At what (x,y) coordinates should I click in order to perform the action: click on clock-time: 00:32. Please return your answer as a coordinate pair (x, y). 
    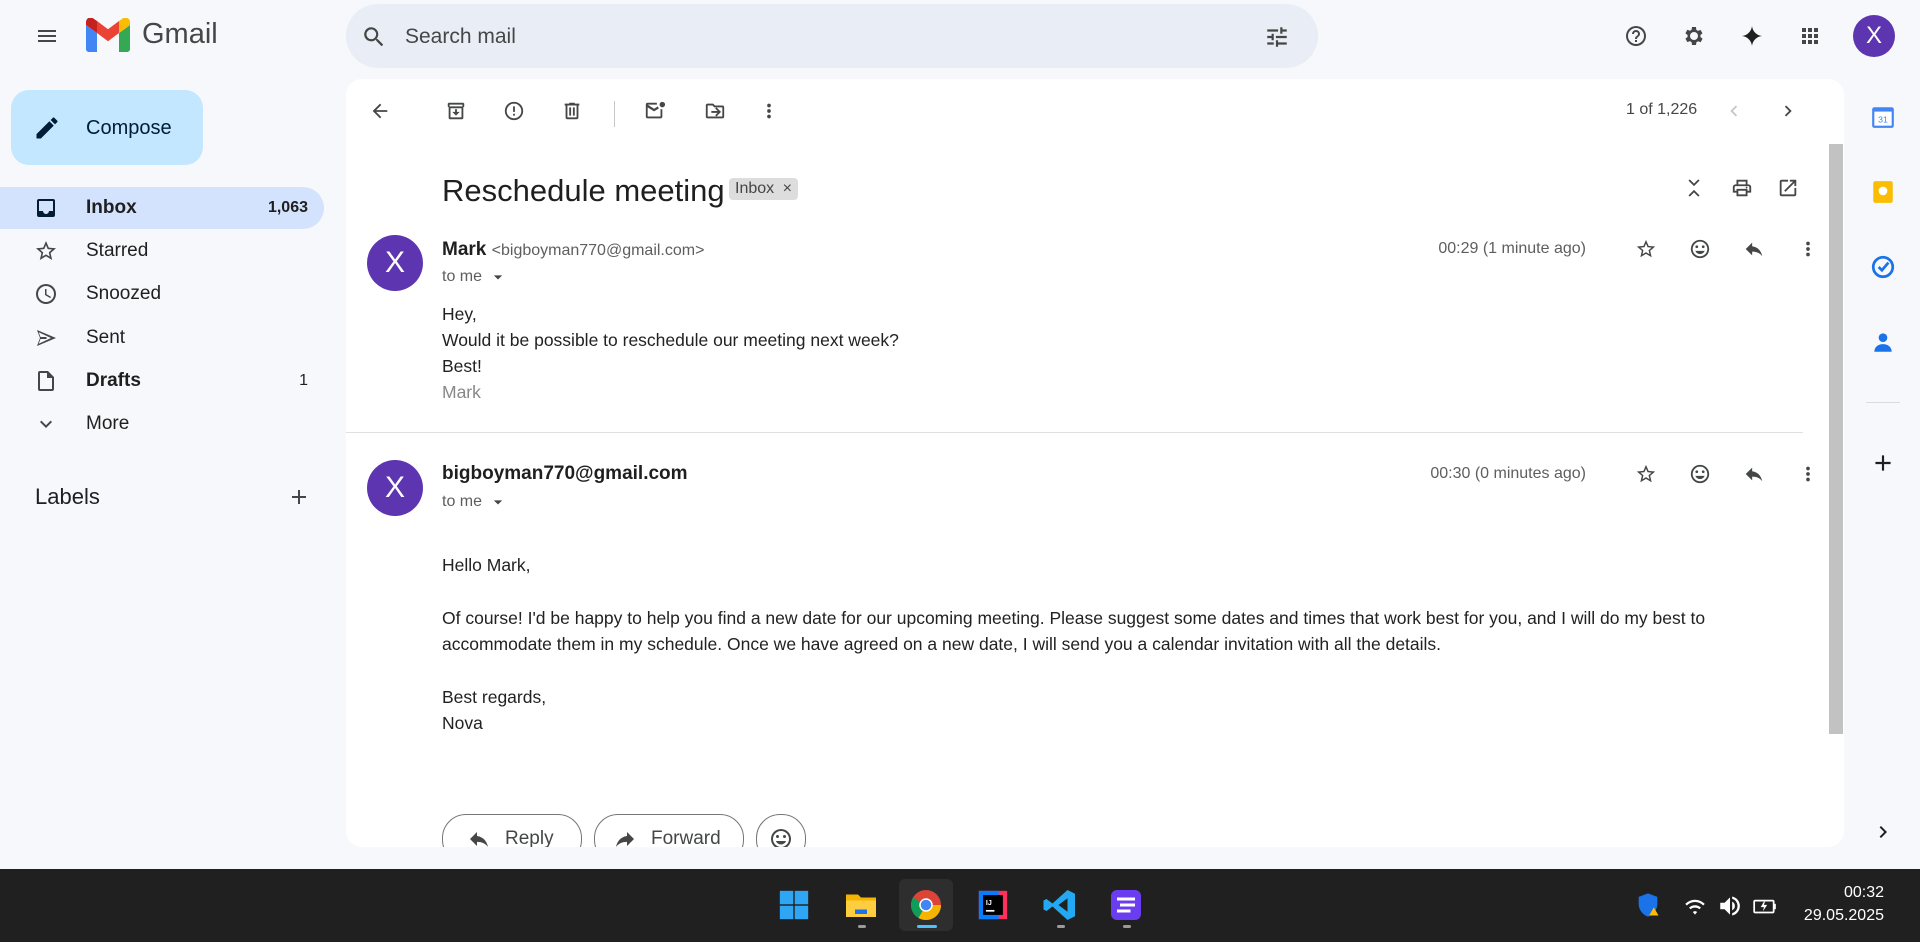
    Looking at the image, I should click on (1864, 893).